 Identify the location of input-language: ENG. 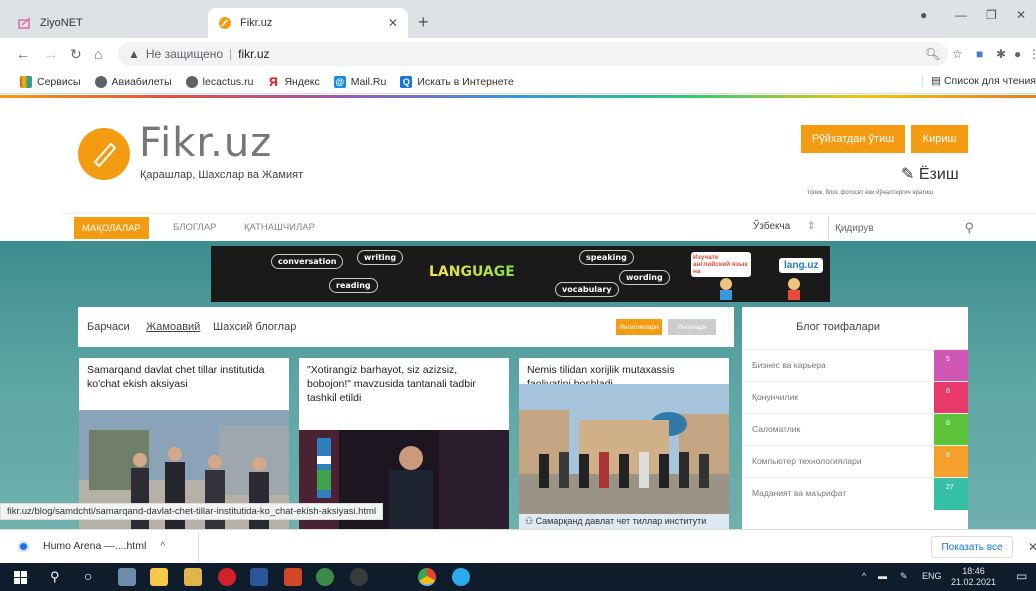
(932, 576).